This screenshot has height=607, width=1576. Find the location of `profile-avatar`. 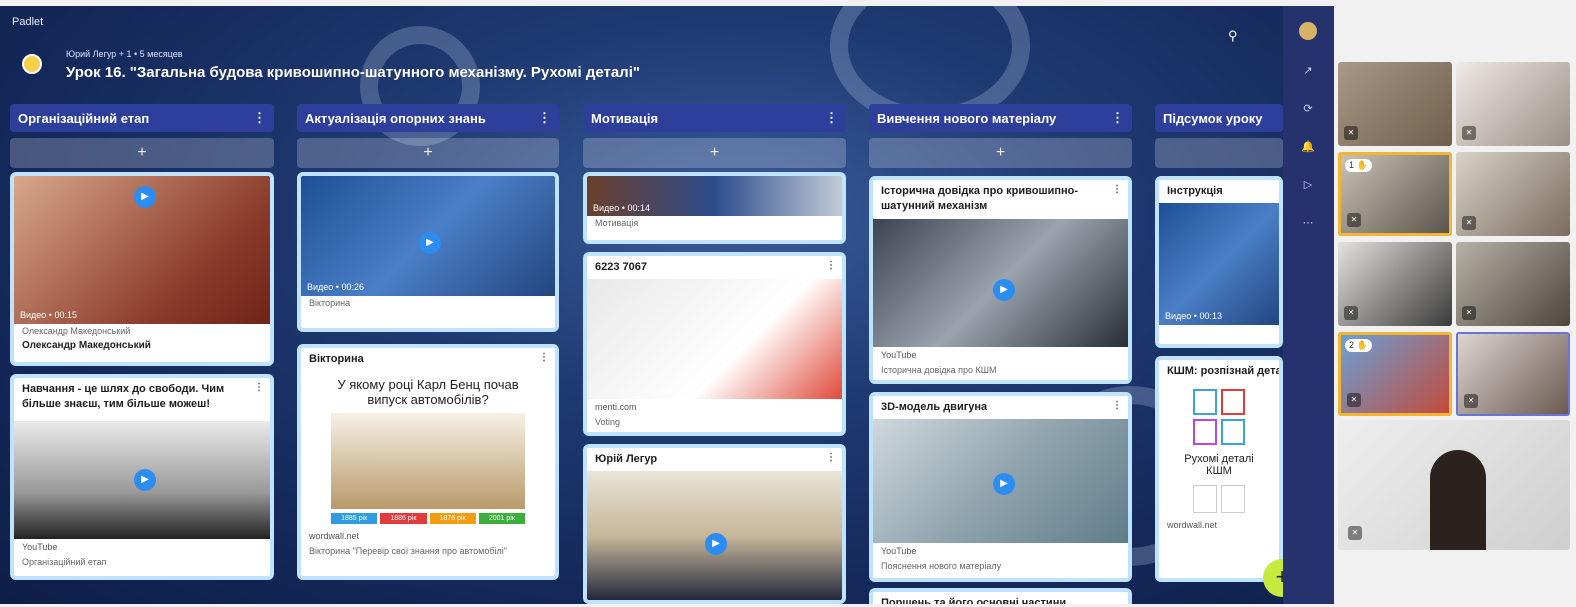

profile-avatar is located at coordinates (1308, 31).